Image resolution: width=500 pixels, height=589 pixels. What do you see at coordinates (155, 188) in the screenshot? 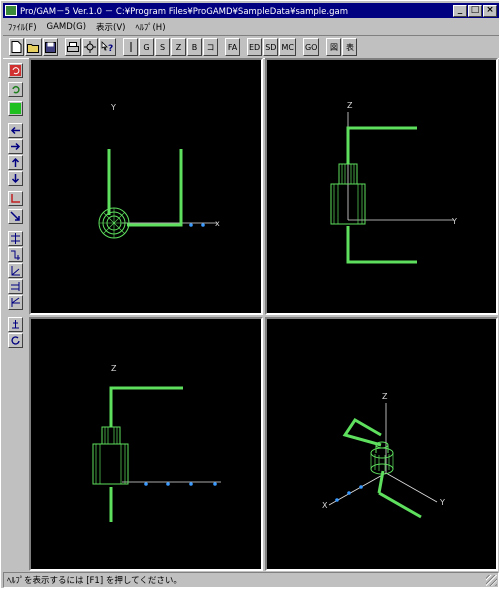
I see `pipe-right-route` at bounding box center [155, 188].